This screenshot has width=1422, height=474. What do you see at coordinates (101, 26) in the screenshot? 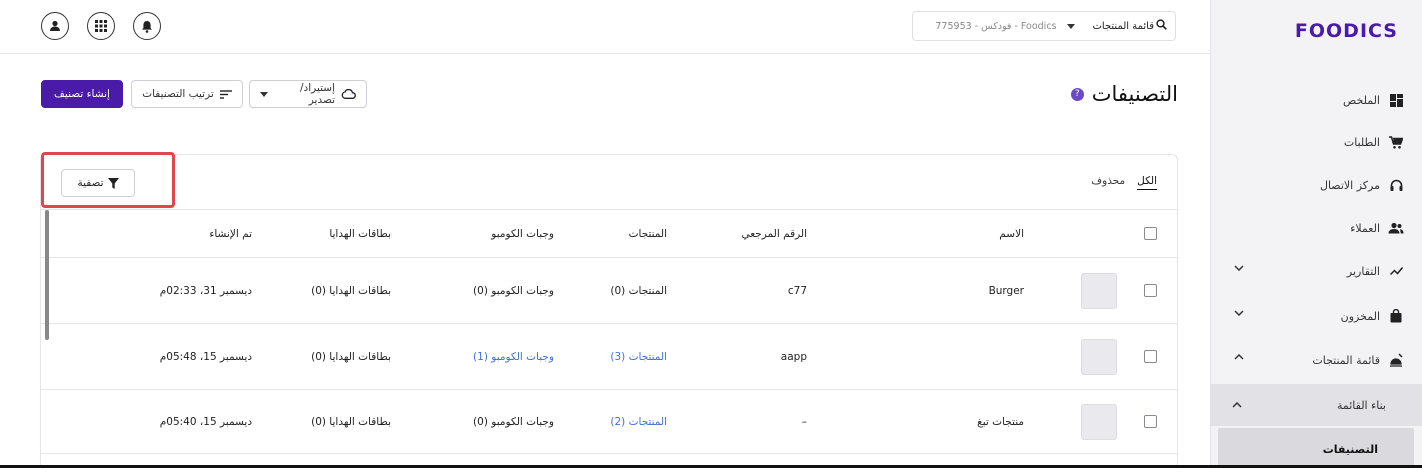
I see `apps-grid-icon` at bounding box center [101, 26].